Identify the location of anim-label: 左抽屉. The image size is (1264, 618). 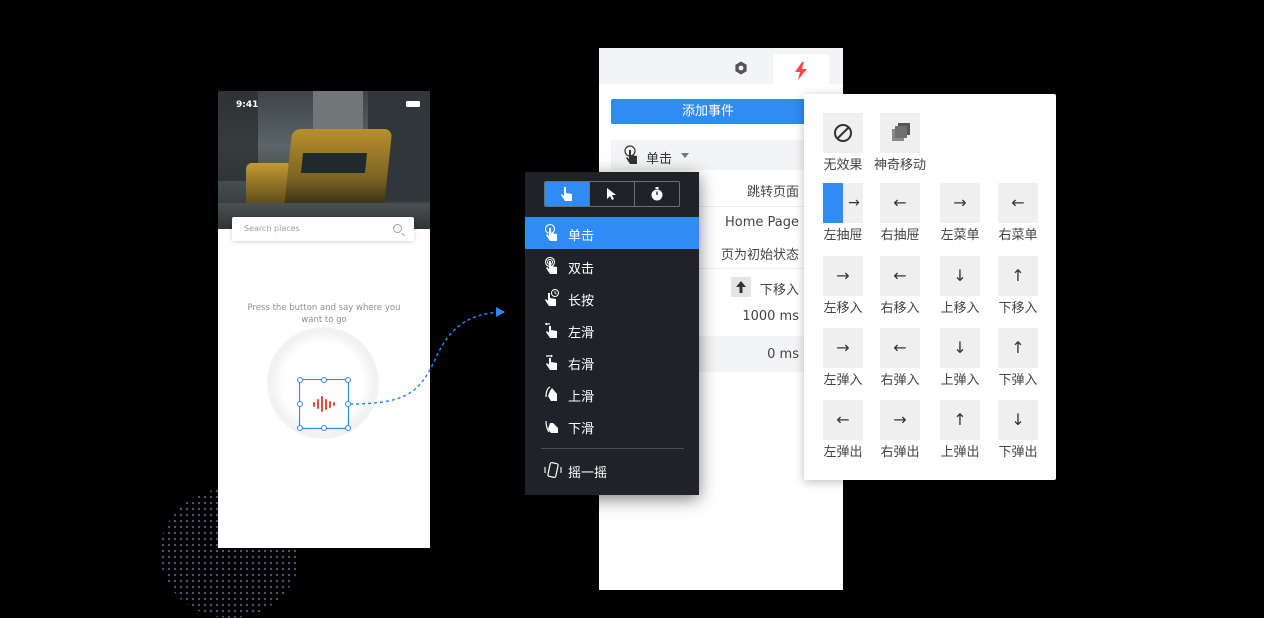
(843, 235).